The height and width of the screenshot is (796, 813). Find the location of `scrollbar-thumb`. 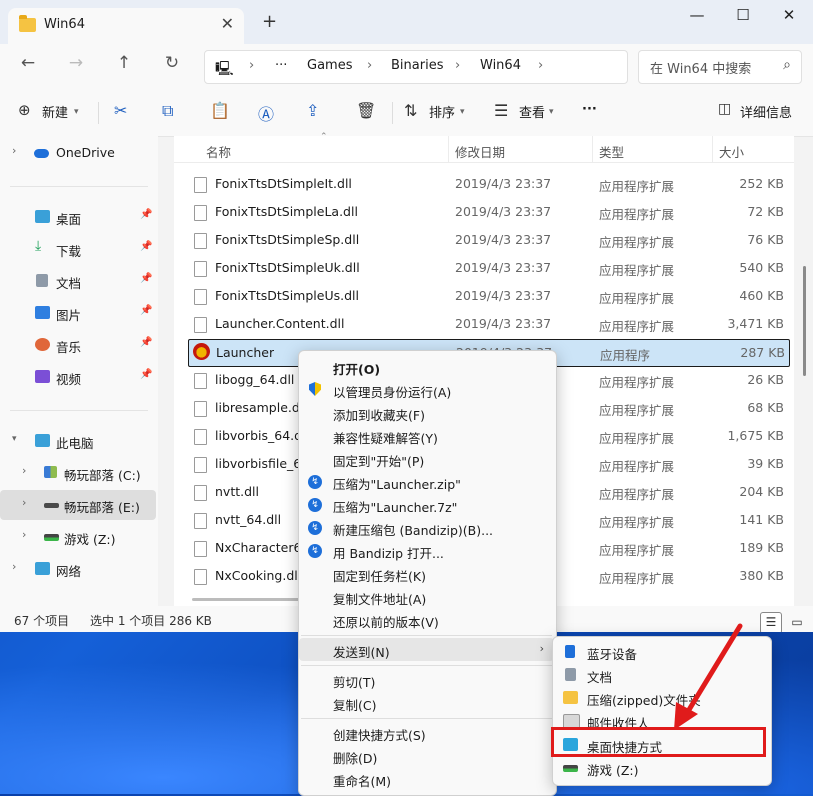

scrollbar-thumb is located at coordinates (804, 321).